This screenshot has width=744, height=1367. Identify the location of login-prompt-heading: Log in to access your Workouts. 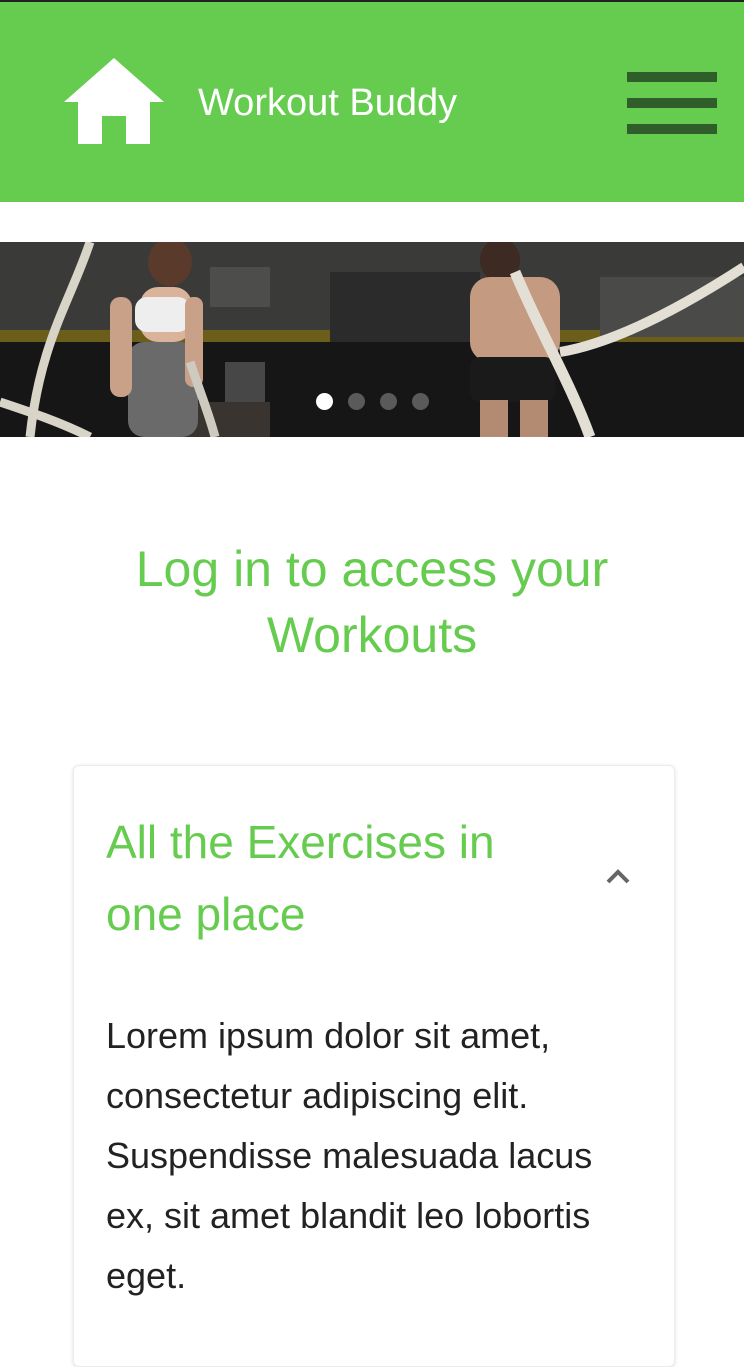
(372, 602).